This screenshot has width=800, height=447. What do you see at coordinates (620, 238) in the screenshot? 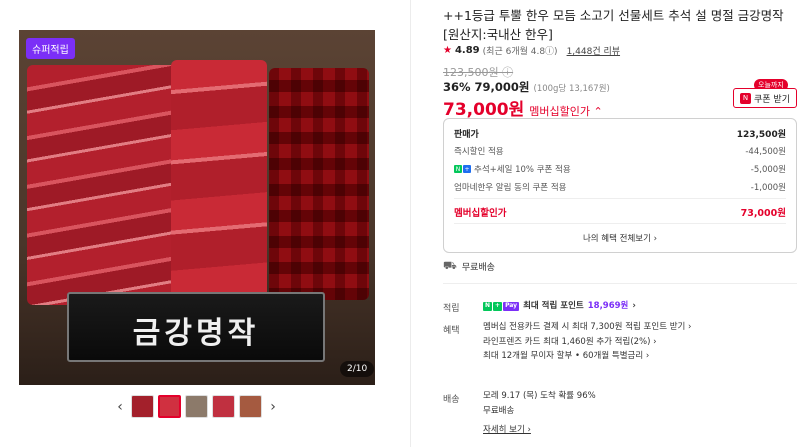
I see `all-benefits-link: 나의 혜택 전체보기 ›` at bounding box center [620, 238].